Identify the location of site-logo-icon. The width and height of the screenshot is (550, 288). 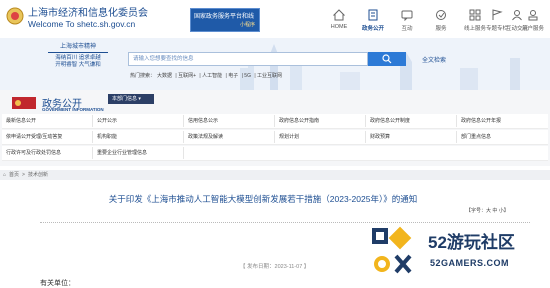
(15, 16).